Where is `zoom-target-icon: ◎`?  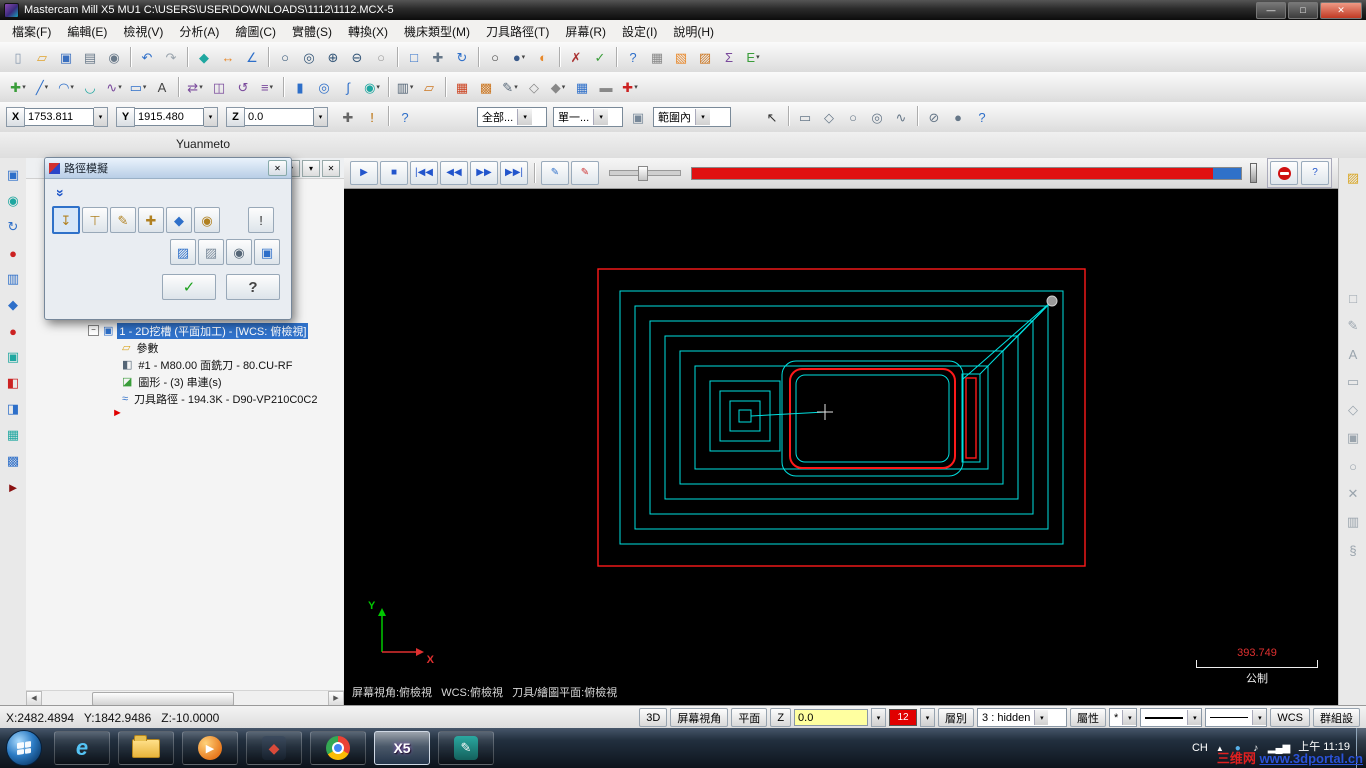 zoom-target-icon: ◎ is located at coordinates (309, 57).